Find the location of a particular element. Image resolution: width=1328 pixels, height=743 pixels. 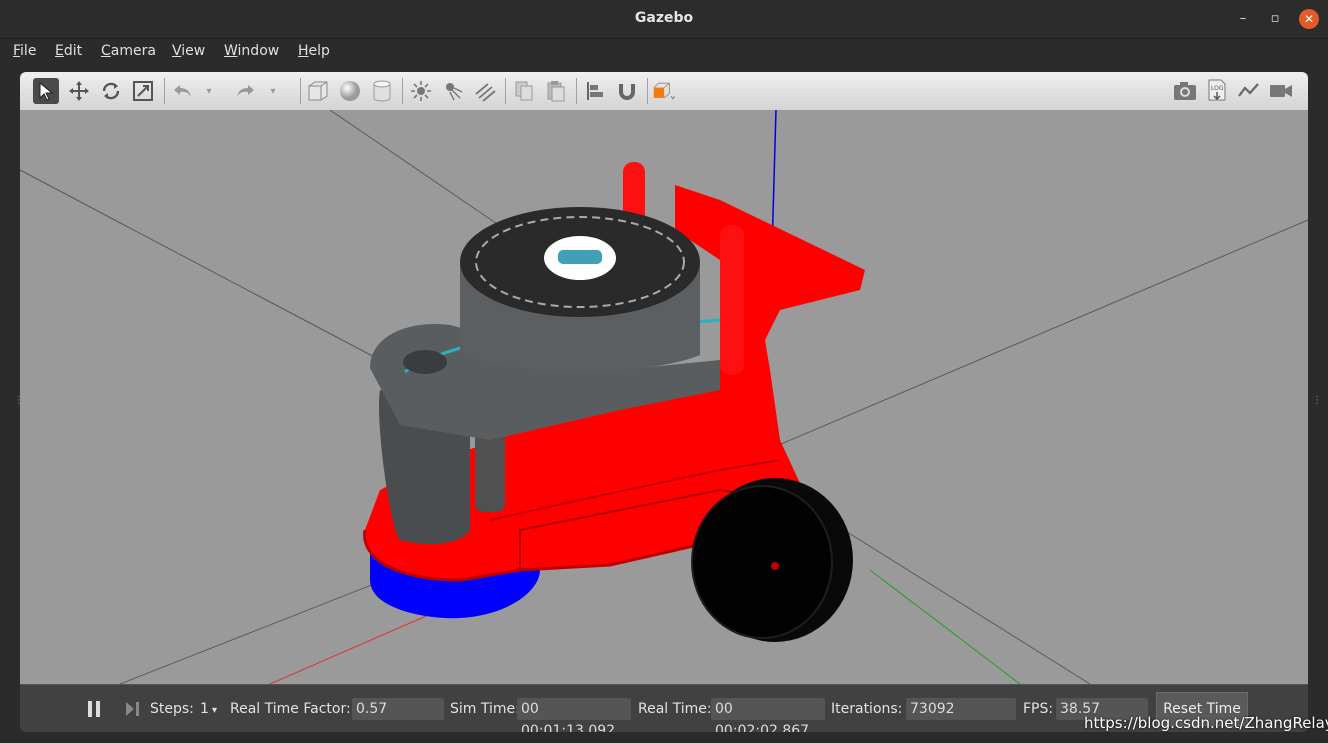

window-titlebar: Gazebo – ▫ ✕ is located at coordinates (664, 19).